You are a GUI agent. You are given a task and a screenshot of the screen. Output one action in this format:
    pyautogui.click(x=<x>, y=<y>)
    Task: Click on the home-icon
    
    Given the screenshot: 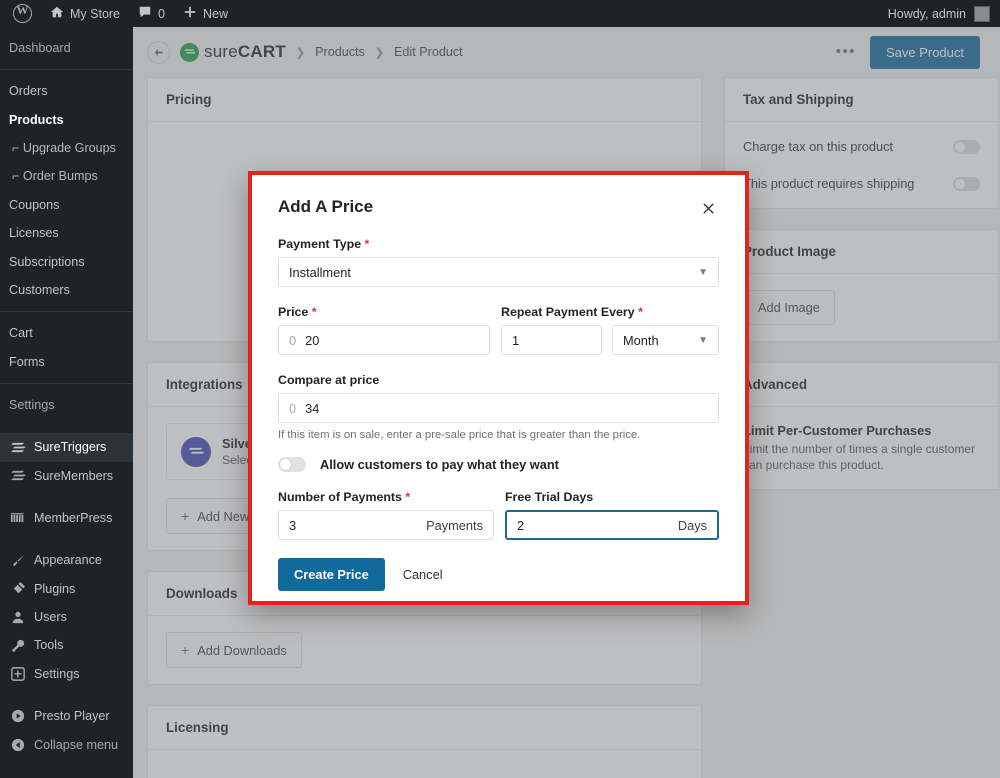 What is the action you would take?
    pyautogui.click(x=57, y=13)
    